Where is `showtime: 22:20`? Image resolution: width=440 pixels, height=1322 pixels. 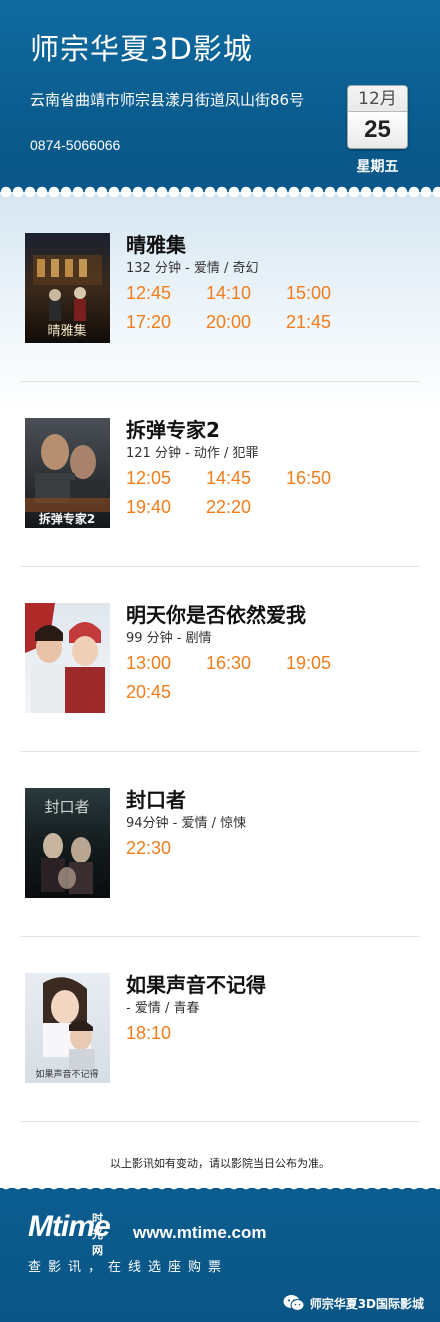
showtime: 22:20 is located at coordinates (246, 507).